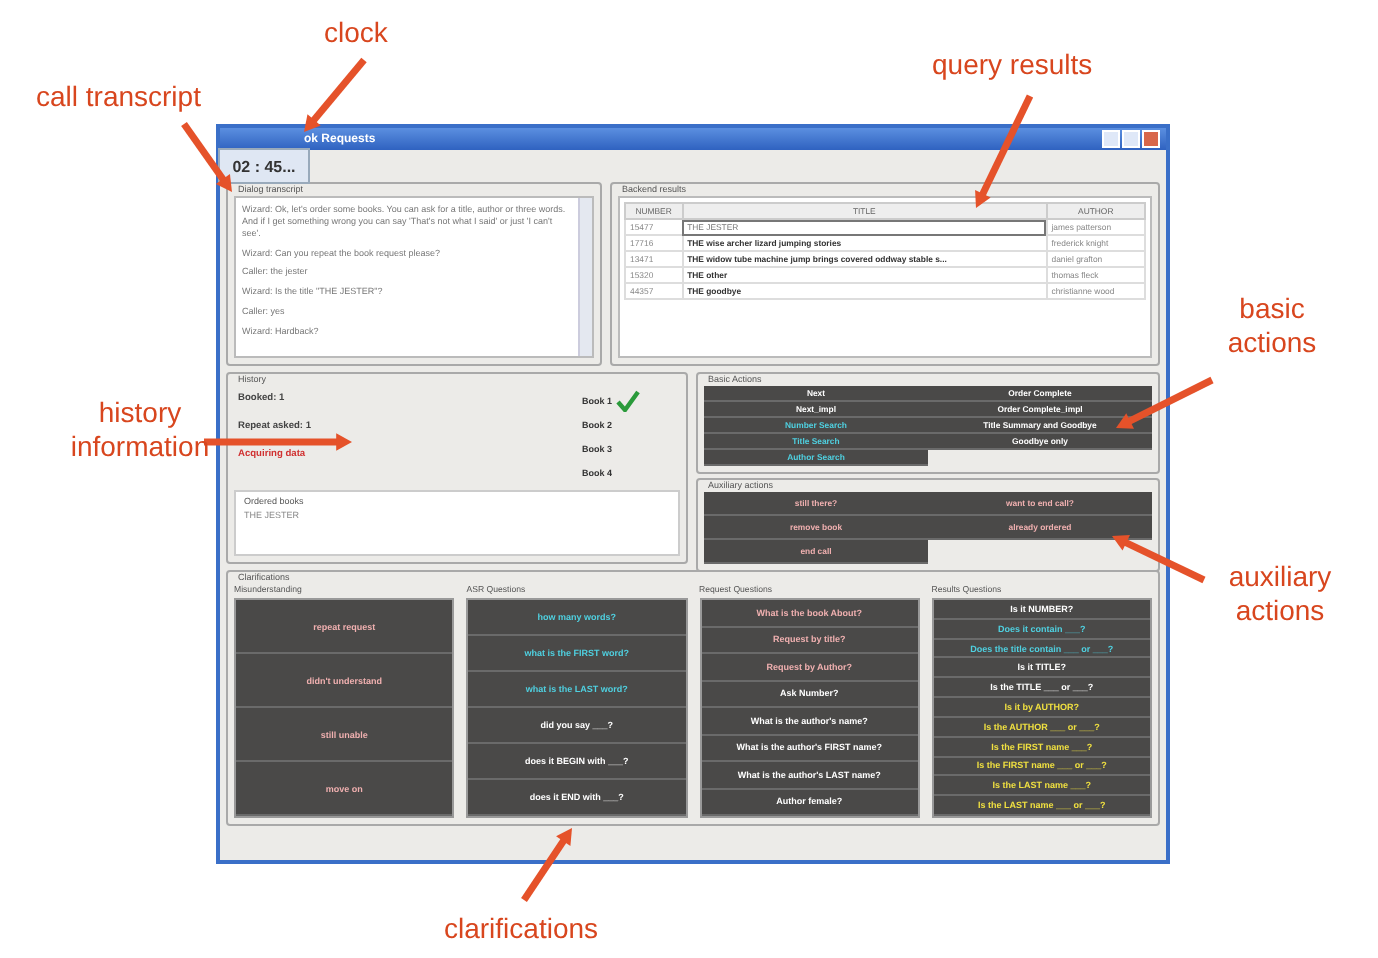 Image resolution: width=1378 pixels, height=958 pixels. Describe the element at coordinates (1111, 139) in the screenshot. I see `minimize-button` at that location.